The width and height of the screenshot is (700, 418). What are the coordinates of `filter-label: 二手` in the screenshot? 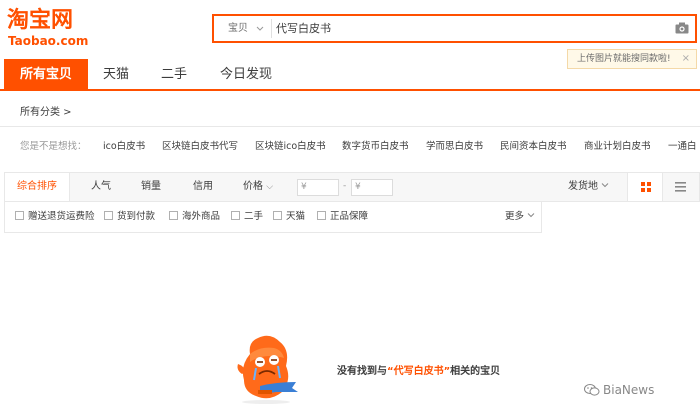 It's located at (254, 216).